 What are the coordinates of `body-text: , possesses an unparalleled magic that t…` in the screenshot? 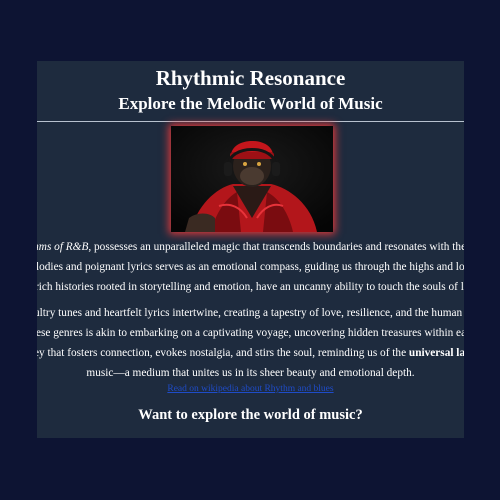 It's located at (276, 247).